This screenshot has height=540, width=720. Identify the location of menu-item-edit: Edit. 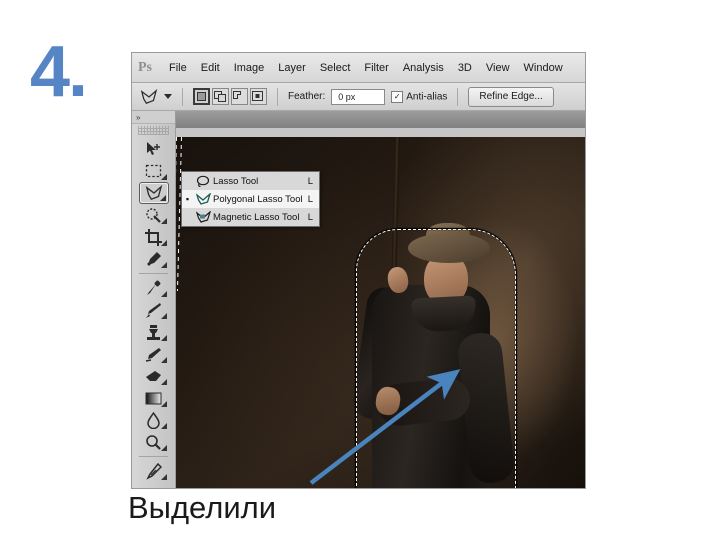
(210, 68).